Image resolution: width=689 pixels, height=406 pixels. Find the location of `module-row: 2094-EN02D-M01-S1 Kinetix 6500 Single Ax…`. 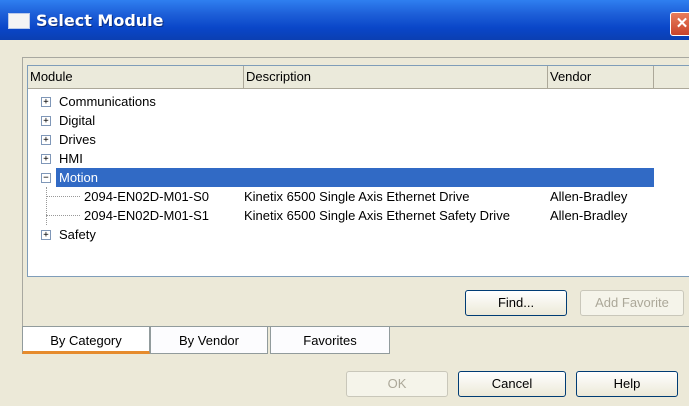

module-row: 2094-EN02D-M01-S1 Kinetix 6500 Single Ax… is located at coordinates (358, 215).